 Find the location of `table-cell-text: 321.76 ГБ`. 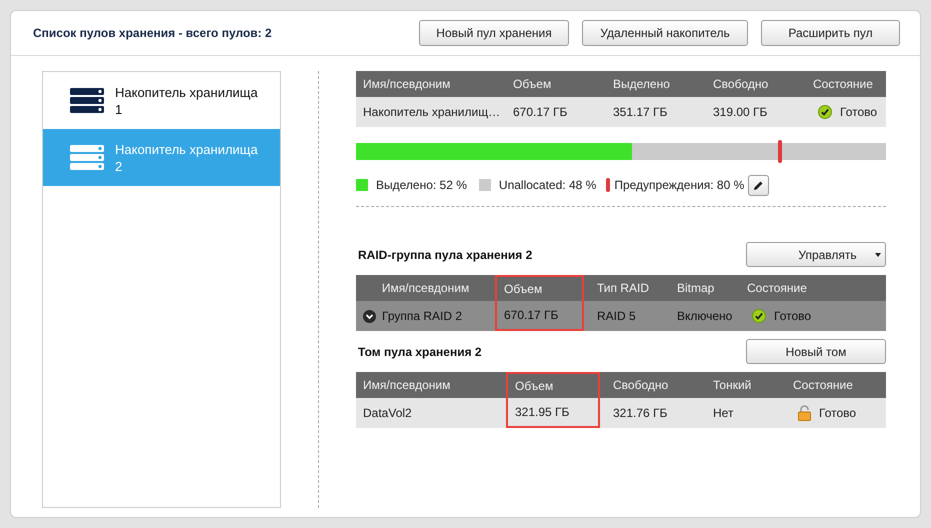

table-cell-text: 321.76 ГБ is located at coordinates (640, 413).